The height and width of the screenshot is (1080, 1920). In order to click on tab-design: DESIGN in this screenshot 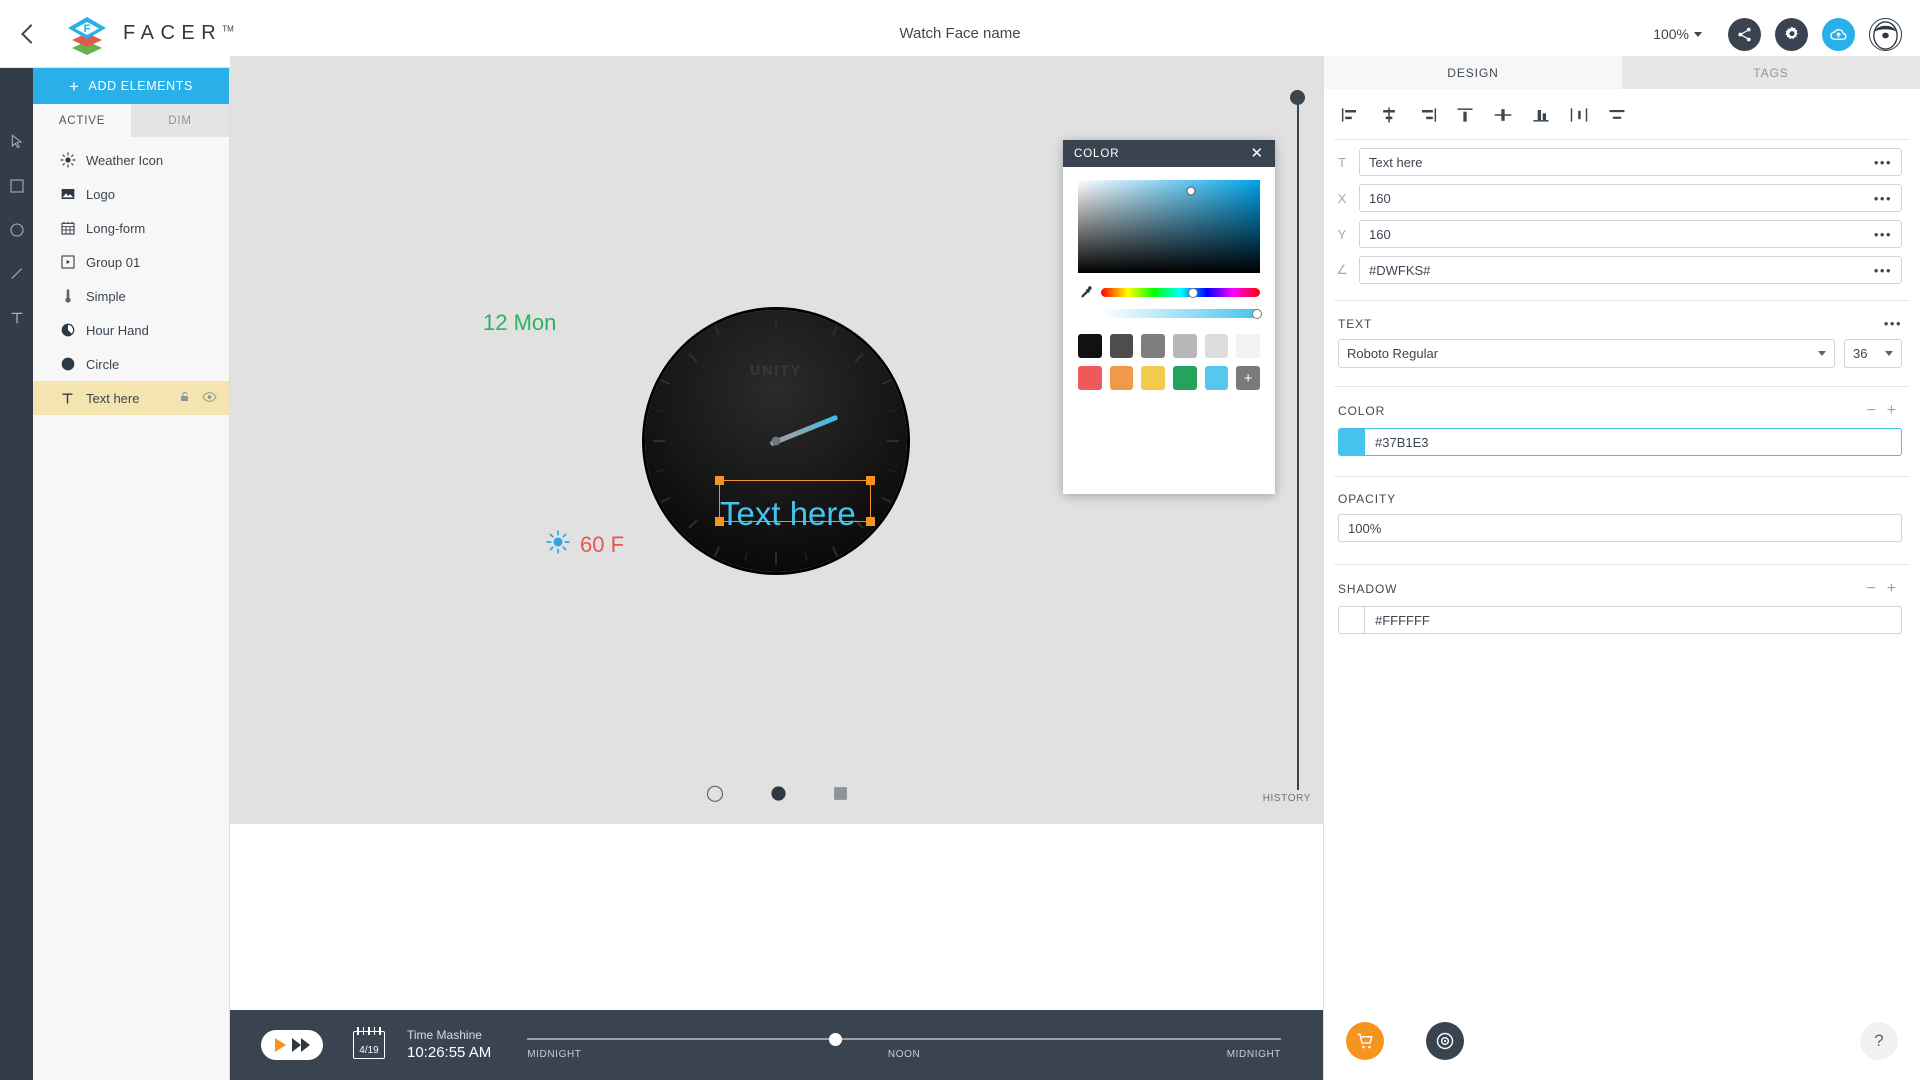, I will do `click(1473, 72)`.